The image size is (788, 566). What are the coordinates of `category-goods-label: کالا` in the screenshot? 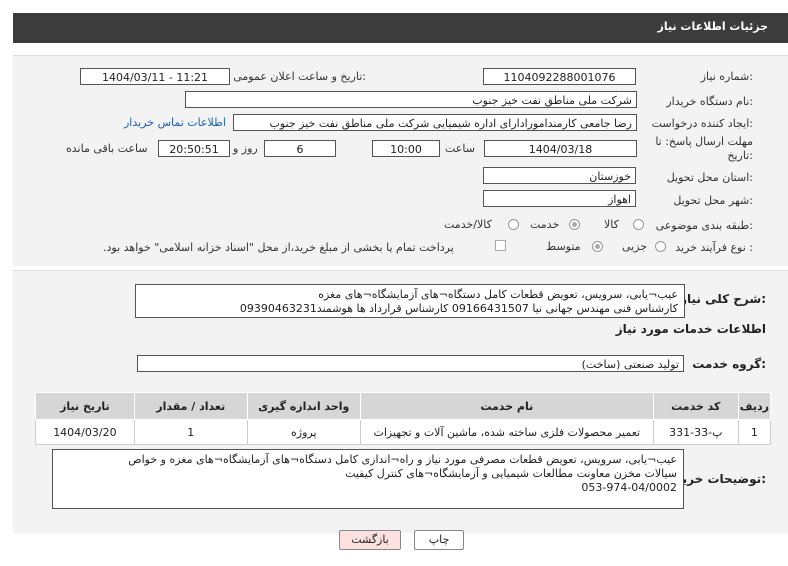 It's located at (611, 224).